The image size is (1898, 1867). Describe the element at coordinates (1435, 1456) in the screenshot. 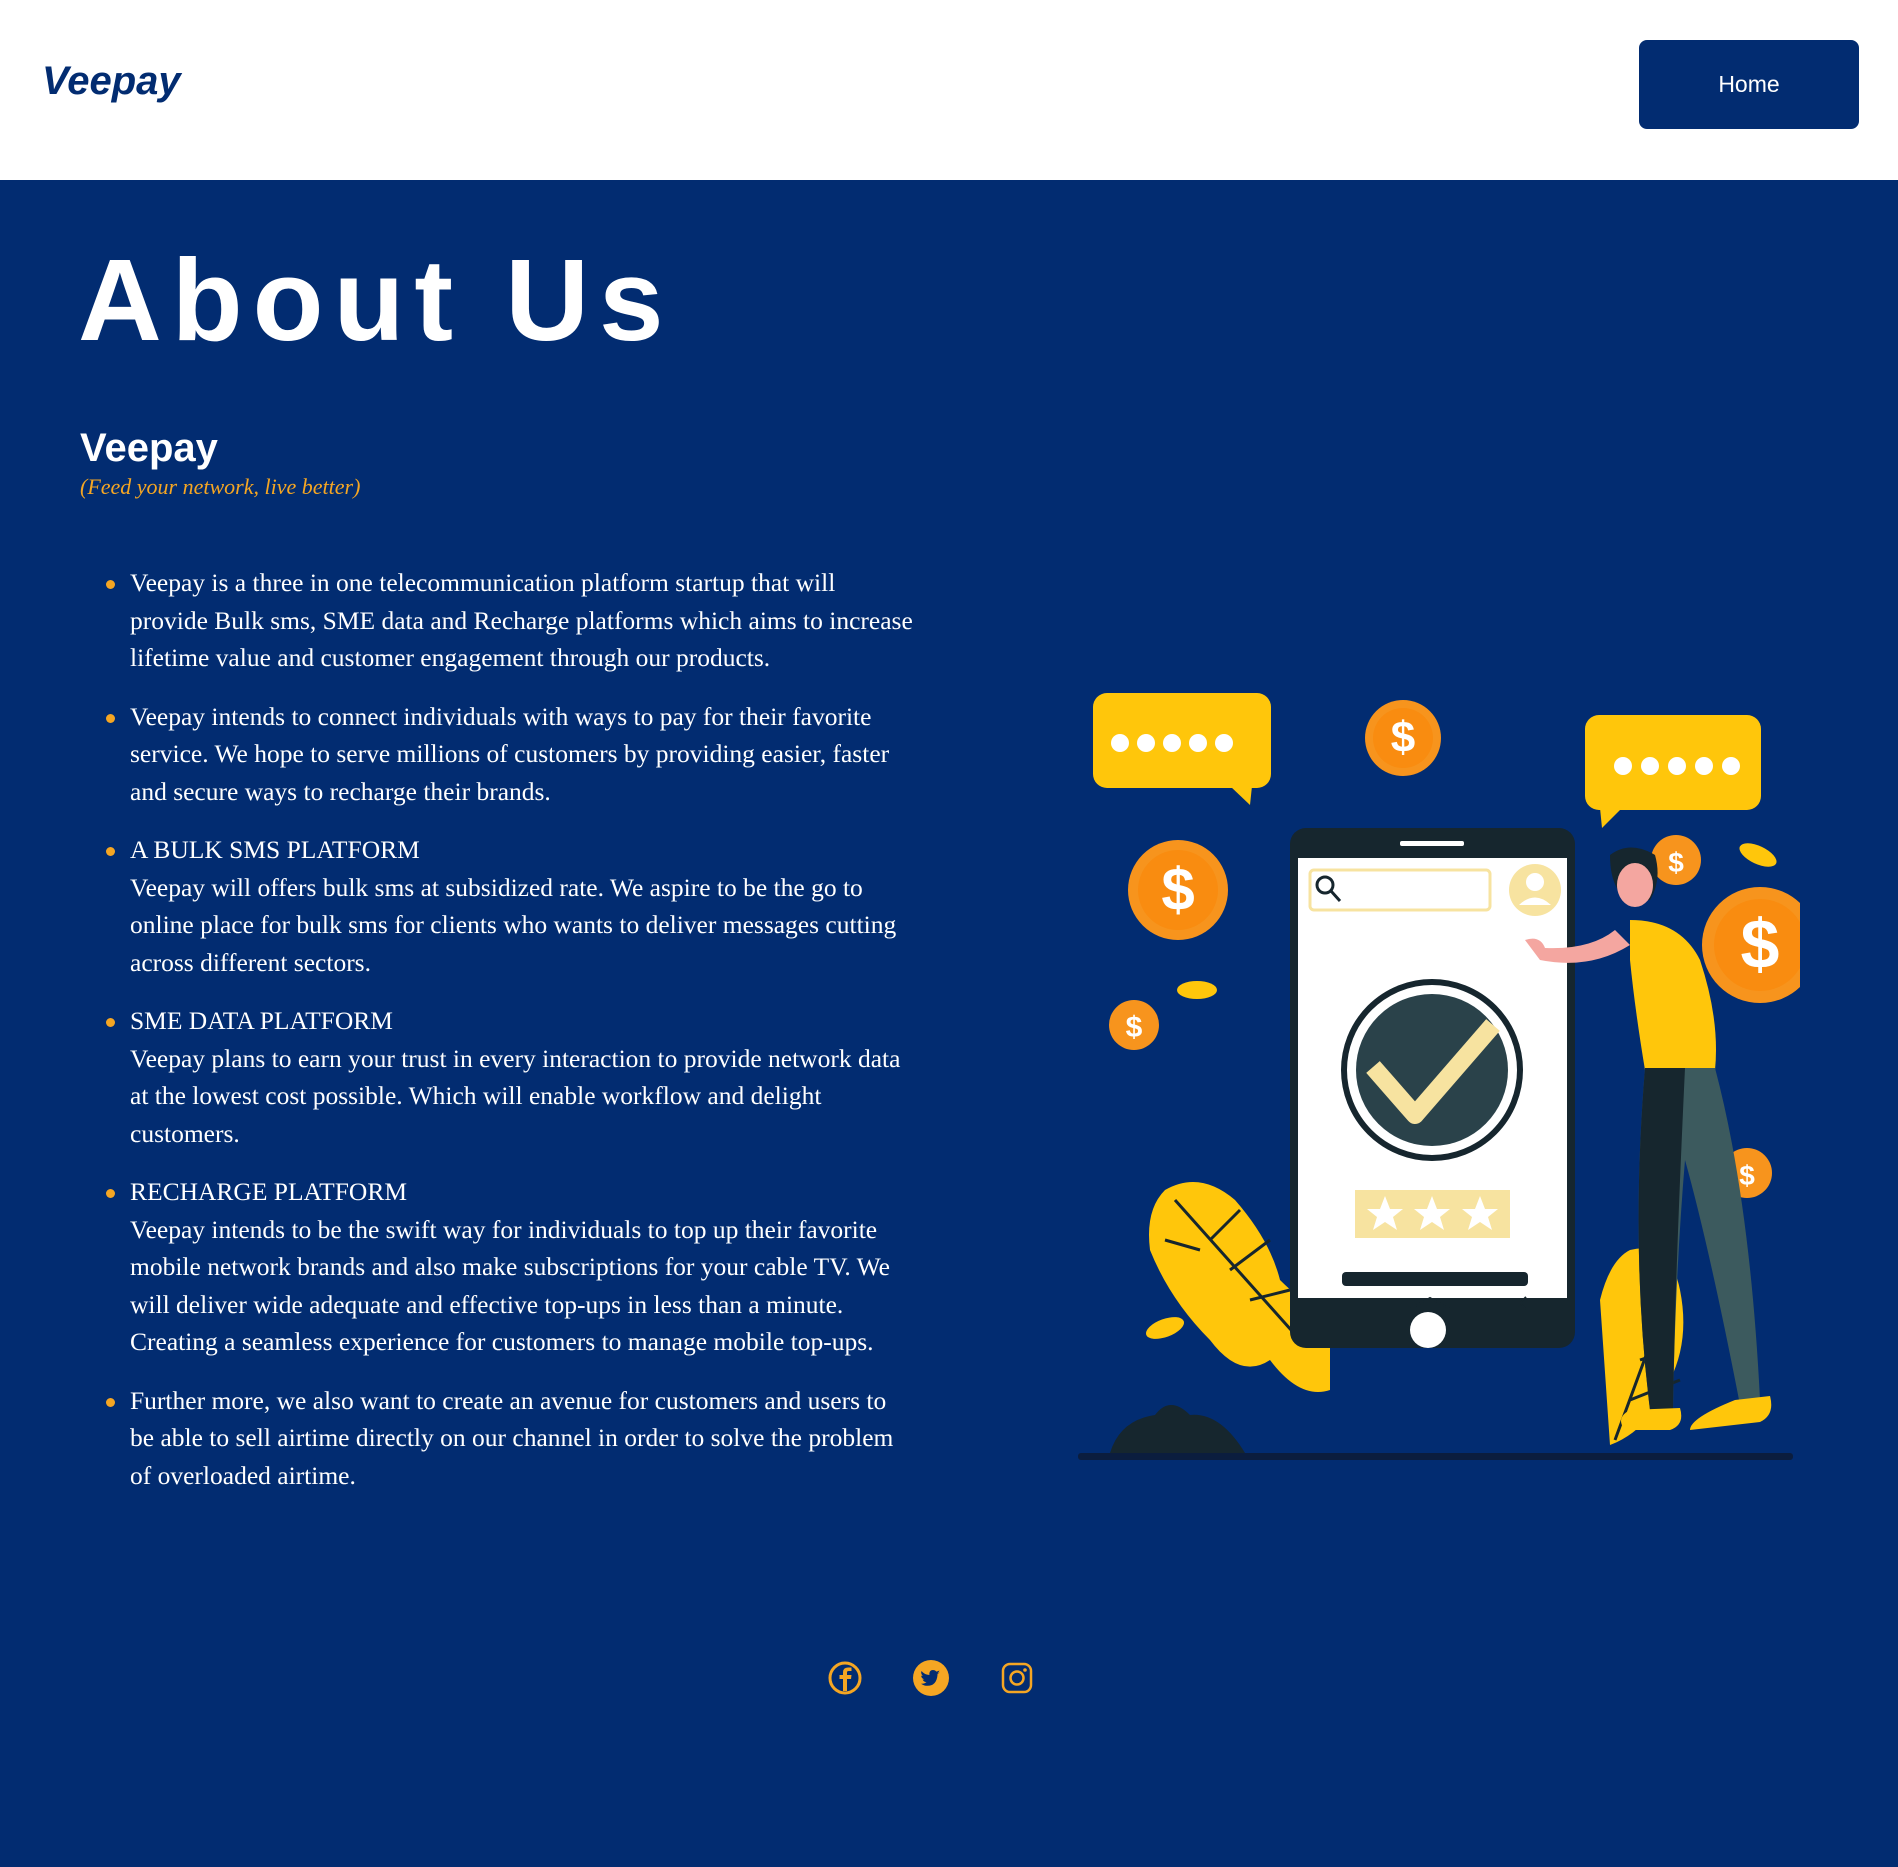

I see `ground-line` at that location.